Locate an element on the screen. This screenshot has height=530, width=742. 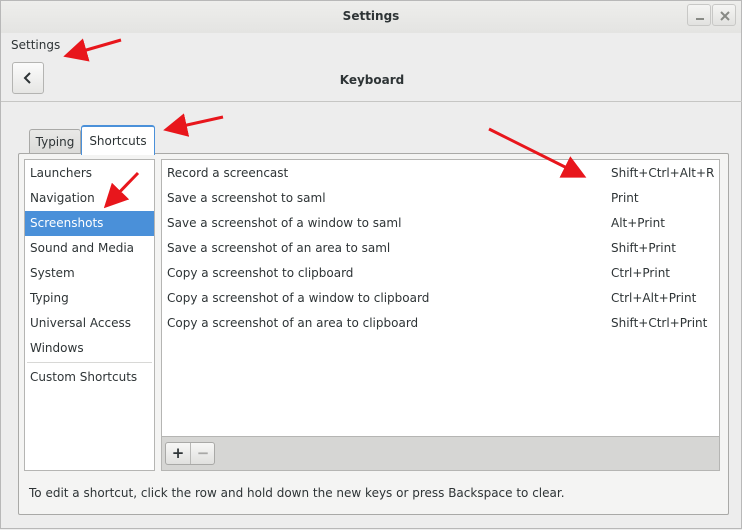
close-icon is located at coordinates (725, 16).